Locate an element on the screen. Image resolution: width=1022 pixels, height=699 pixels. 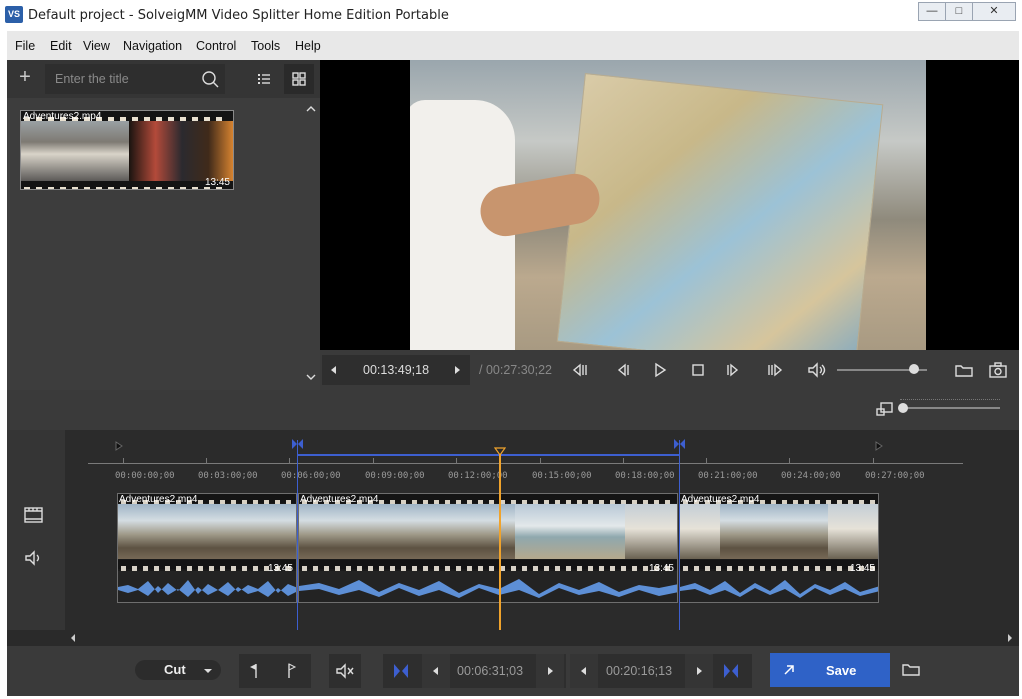
maximize-button: □ is located at coordinates (959, 11).